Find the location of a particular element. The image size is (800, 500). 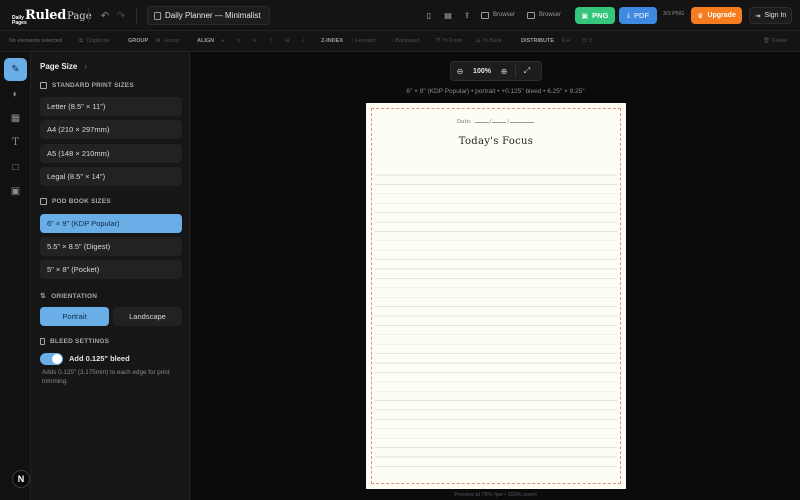

align-middle-icon: ⊟ is located at coordinates (287, 41).